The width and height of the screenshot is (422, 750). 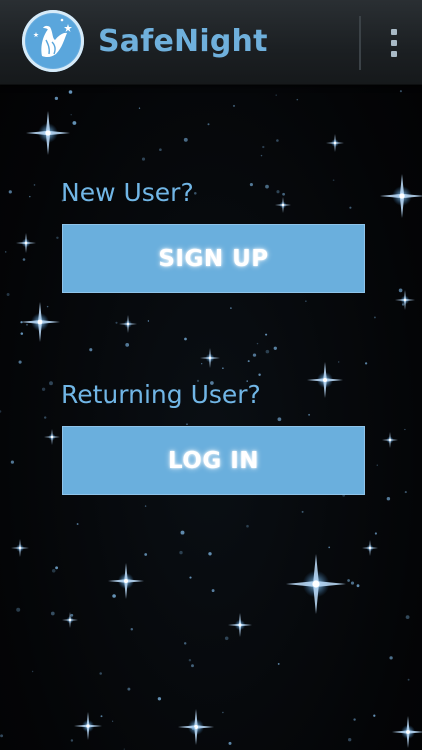 I want to click on app-bar: SafeNight, so click(x=211, y=42).